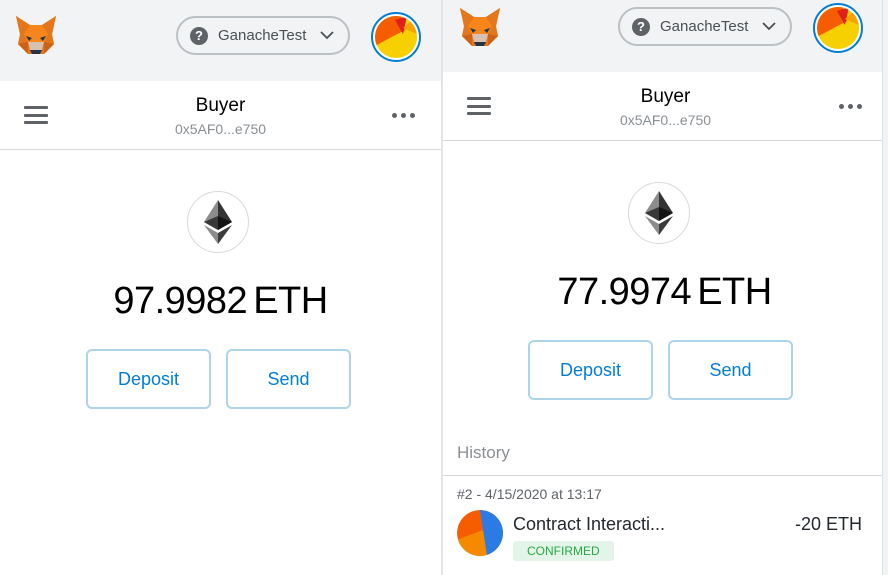  I want to click on balance-amount: 97.9982, so click(180, 301).